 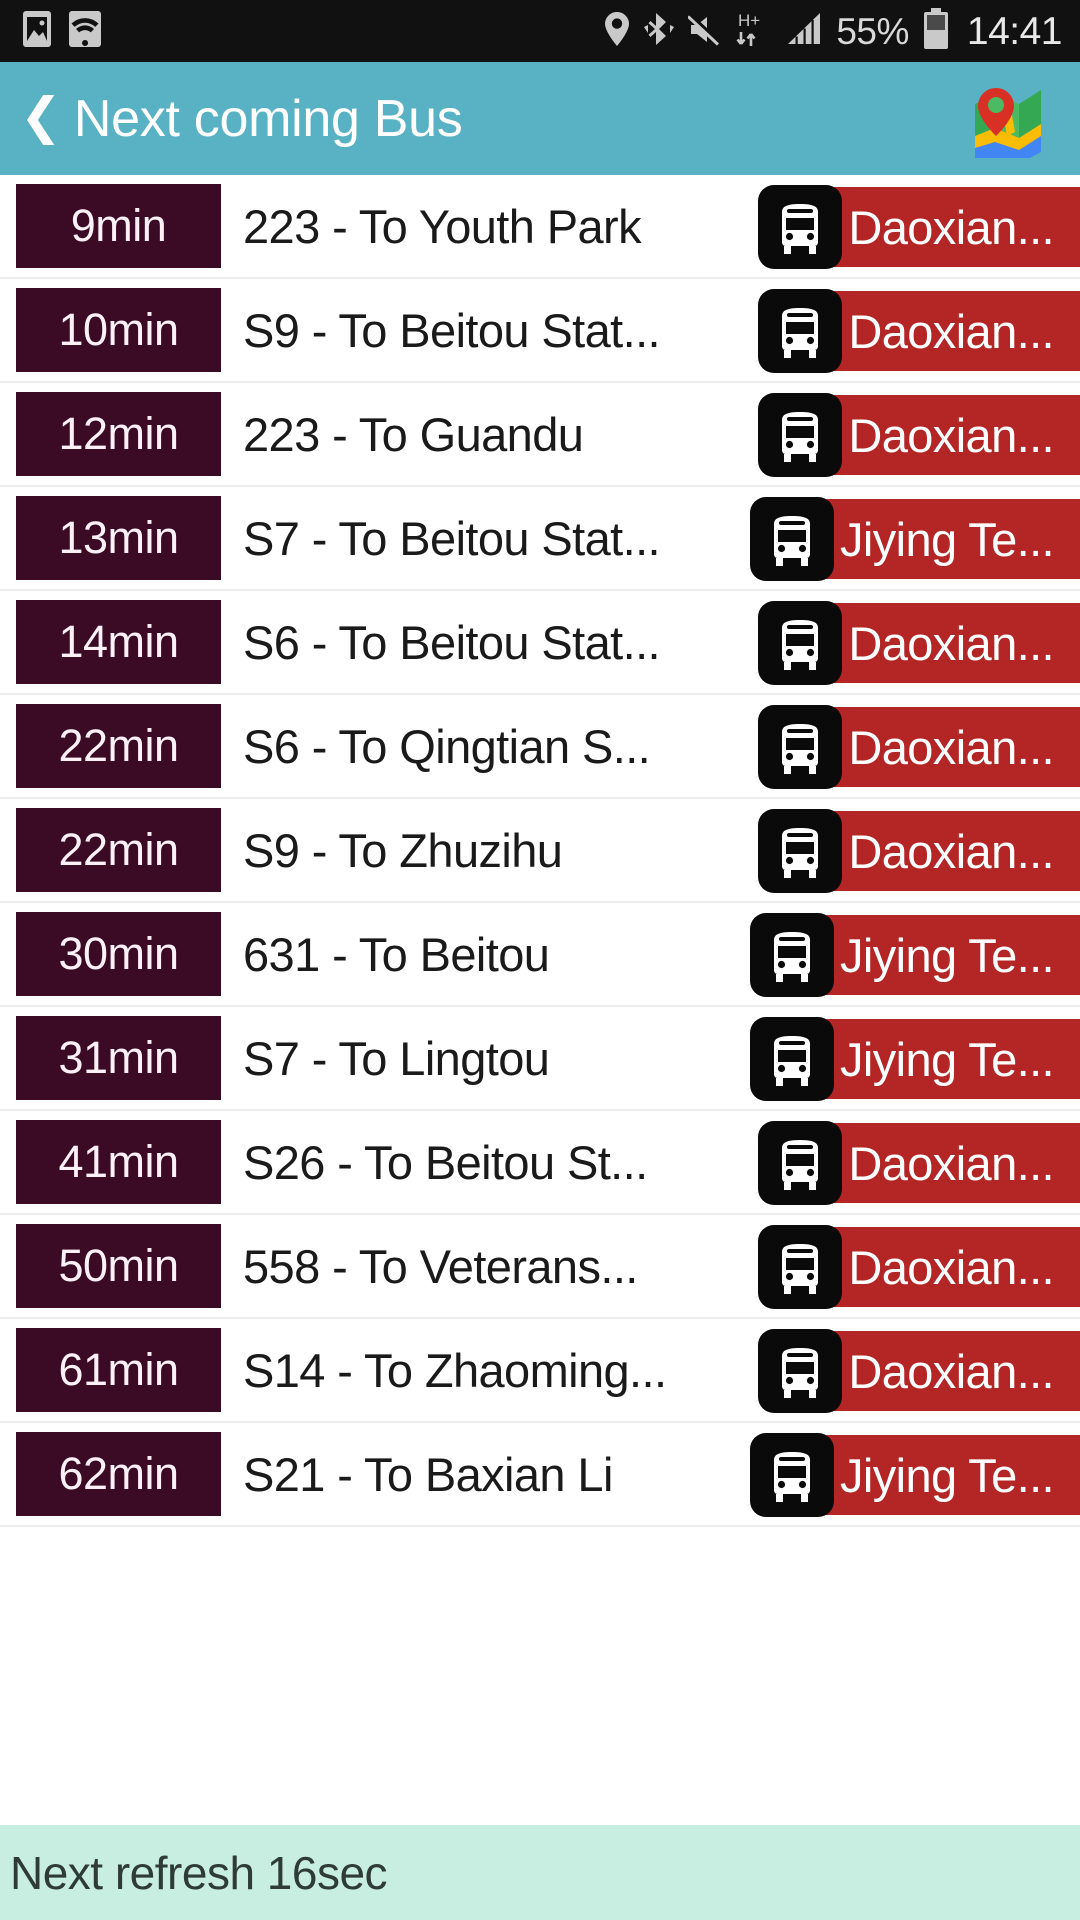 I want to click on eta-badge: 13min, so click(x=118, y=538).